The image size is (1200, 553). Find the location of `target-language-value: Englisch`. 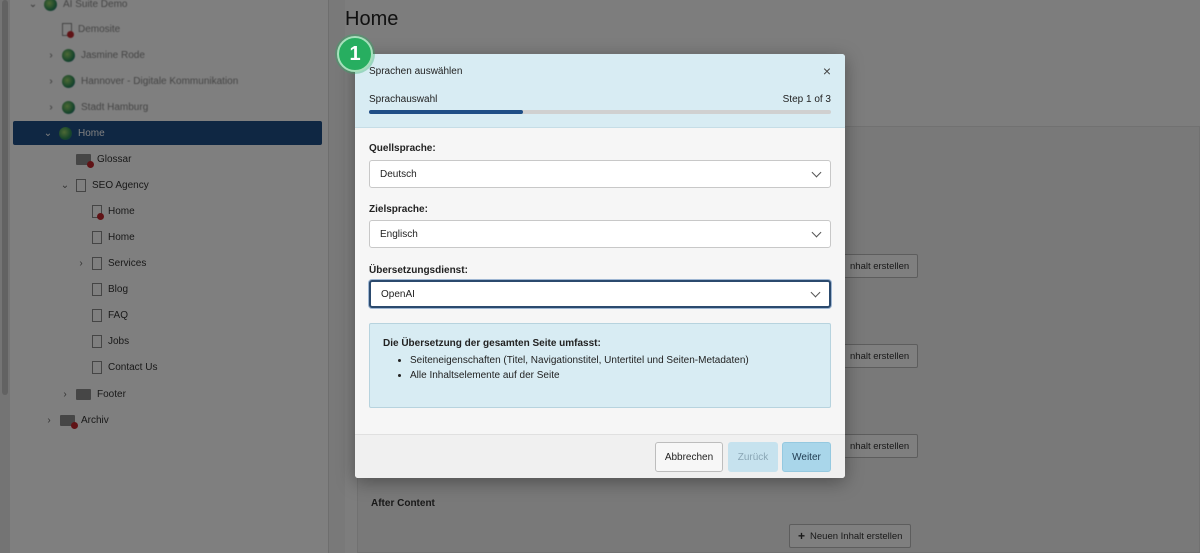

target-language-value: Englisch is located at coordinates (399, 234).